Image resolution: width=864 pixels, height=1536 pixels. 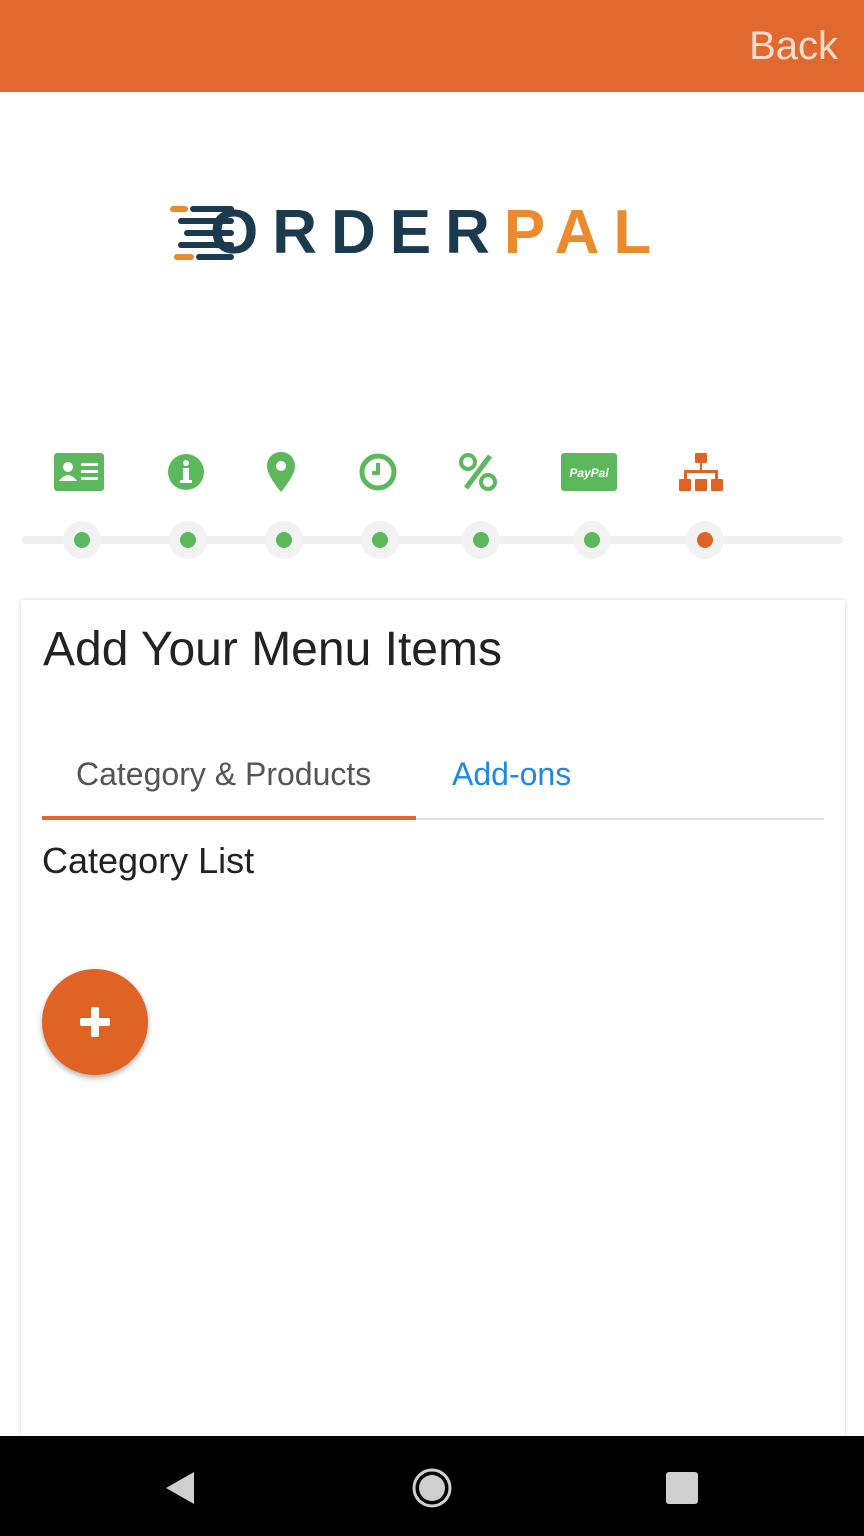 I want to click on logo-text: ORDERPAL, so click(x=437, y=233).